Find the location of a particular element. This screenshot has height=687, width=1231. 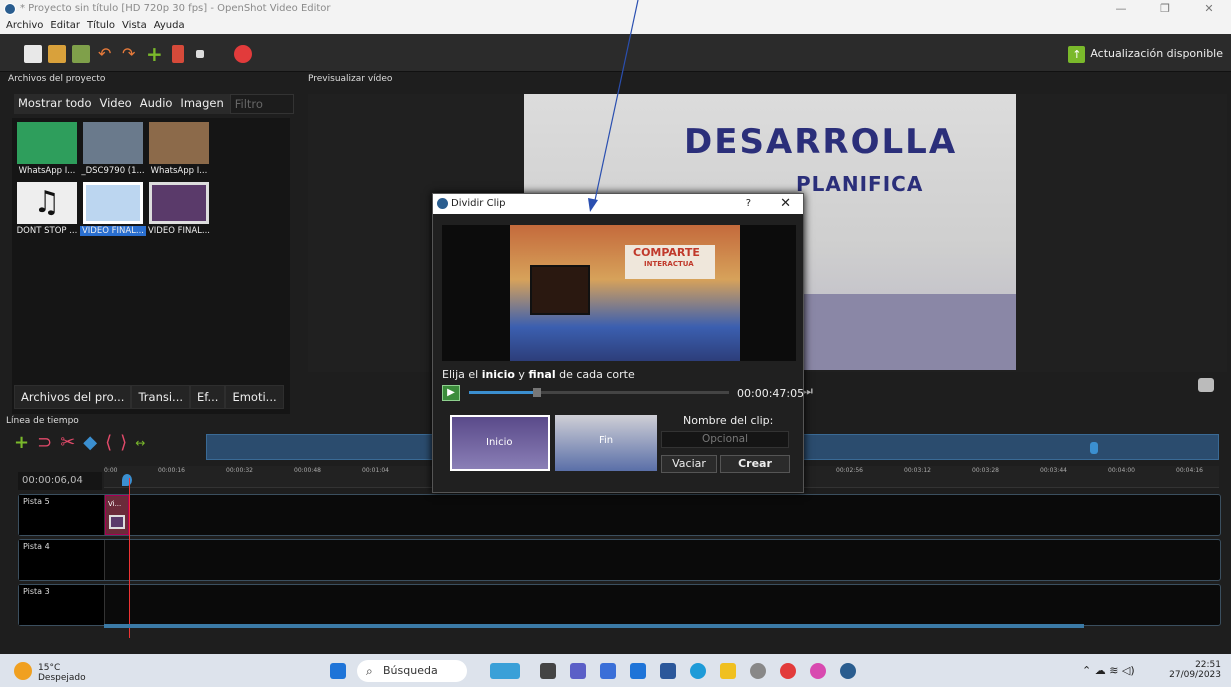

add-marker-icon: ◆ is located at coordinates (90, 443).